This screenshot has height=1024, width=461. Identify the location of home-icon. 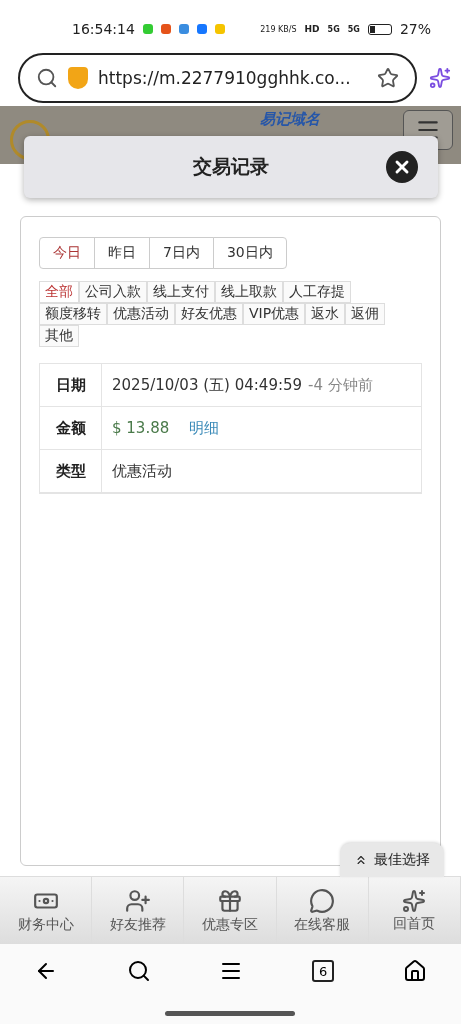
(414, 971).